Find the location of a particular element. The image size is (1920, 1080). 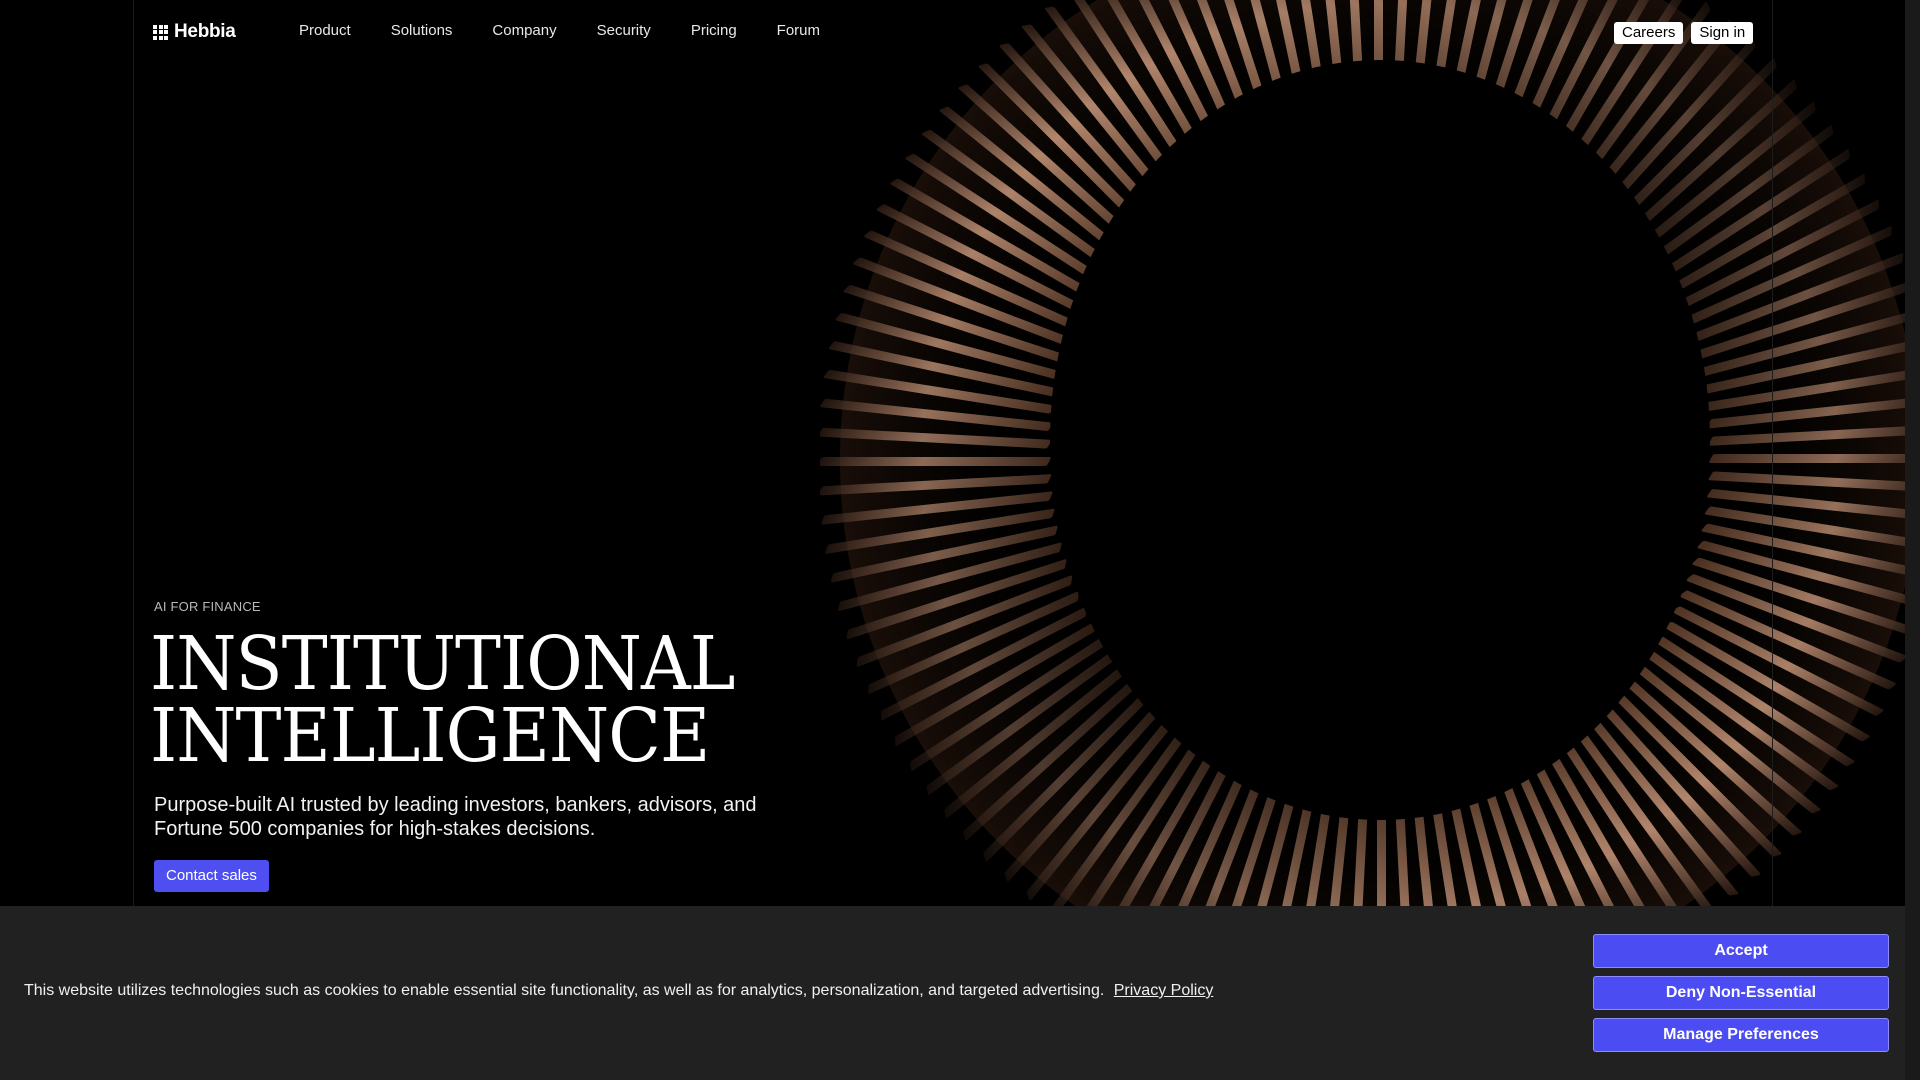

logo-text: Hebbia is located at coordinates (205, 31).